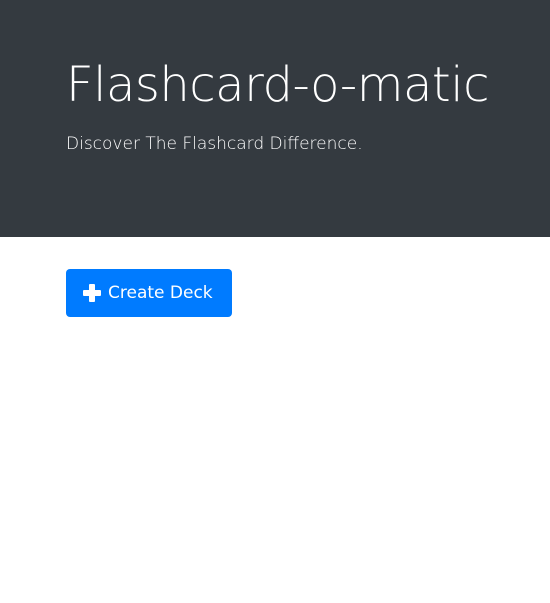  Describe the element at coordinates (214, 144) in the screenshot. I see `app-tagline: Discover The Flashcard Difference.` at that location.